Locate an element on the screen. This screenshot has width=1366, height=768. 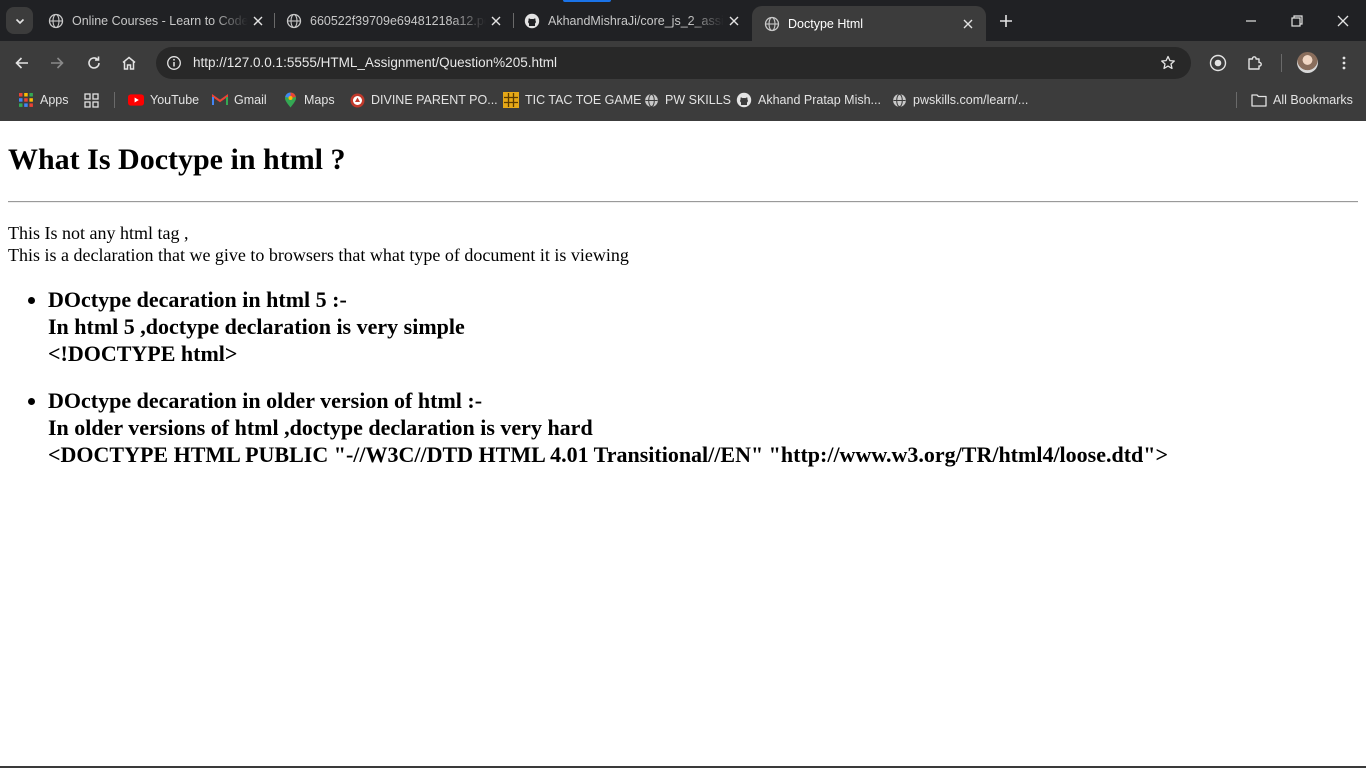
browser-menu-button is located at coordinates (1344, 63).